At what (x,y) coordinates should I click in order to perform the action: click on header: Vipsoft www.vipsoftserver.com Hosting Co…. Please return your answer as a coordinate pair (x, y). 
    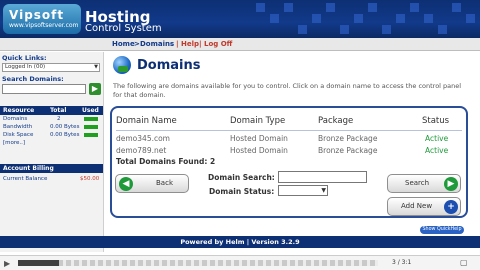
    Looking at the image, I should click on (240, 19).